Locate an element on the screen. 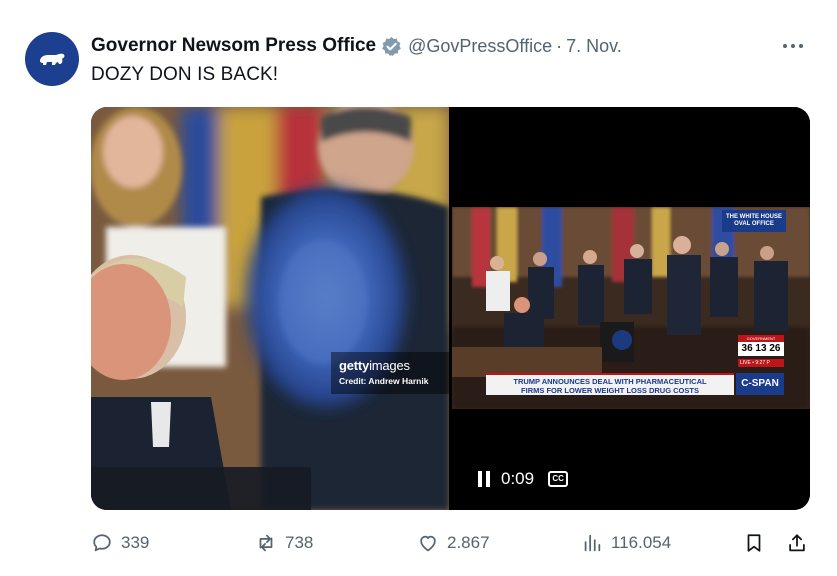 This screenshot has width=837, height=576. california-bear-icon is located at coordinates (52, 59).